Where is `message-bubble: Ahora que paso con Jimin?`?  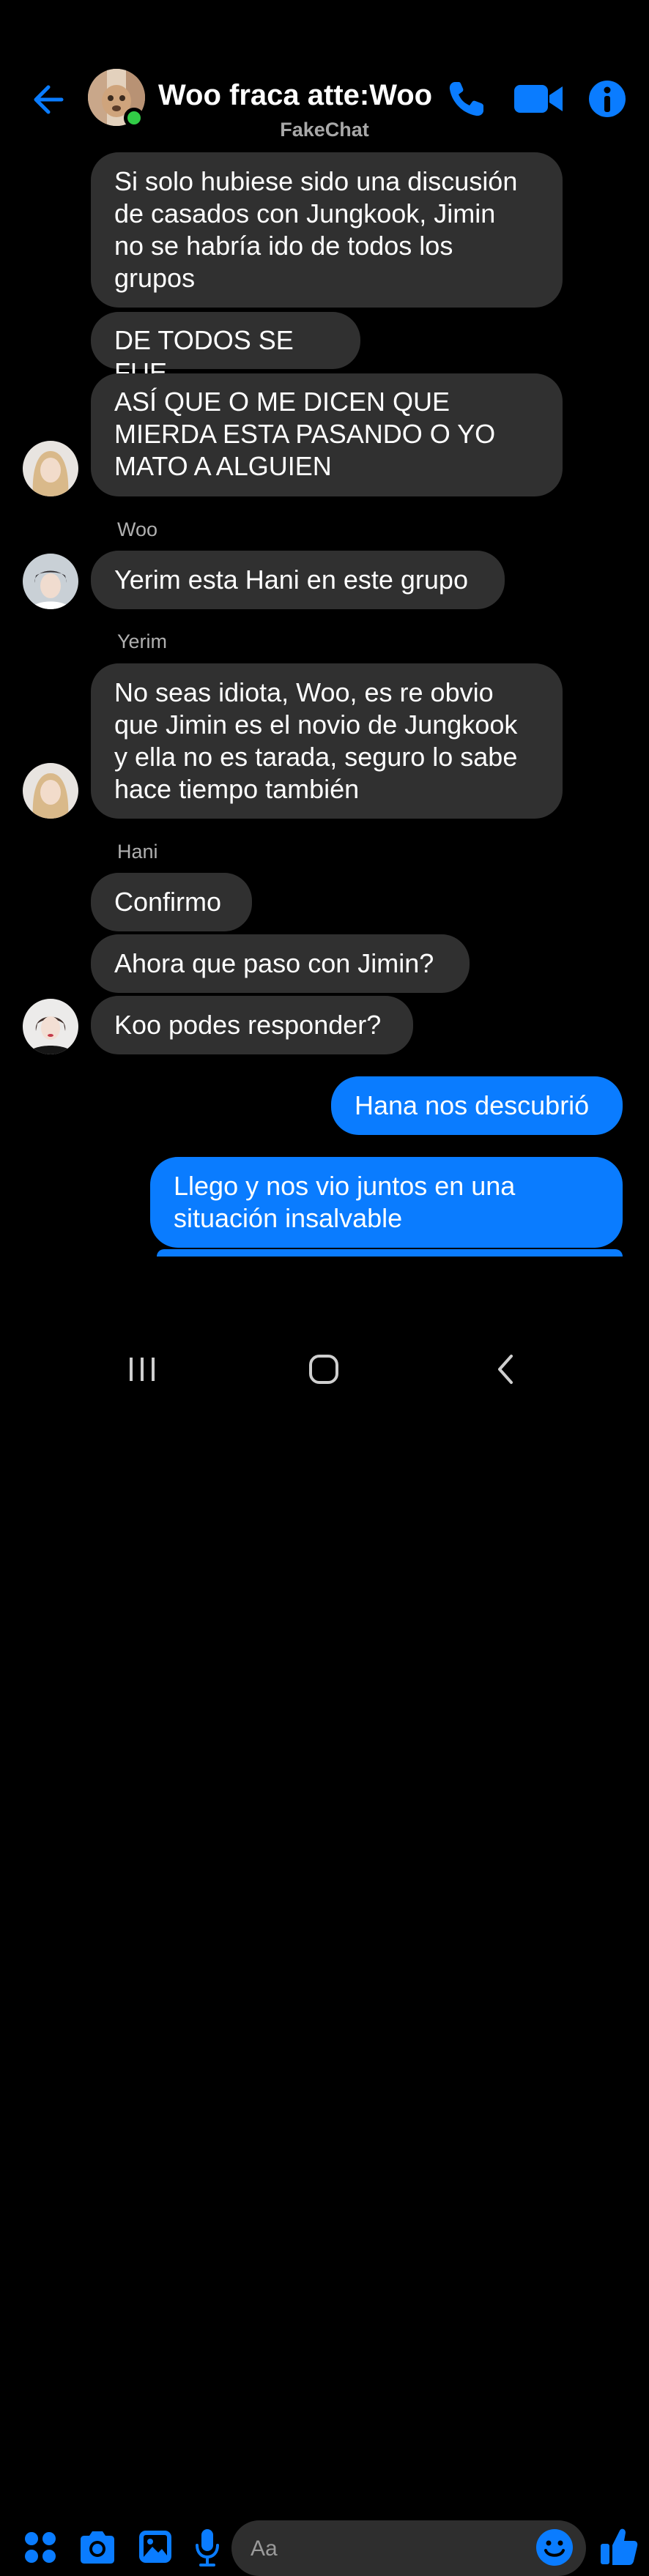
message-bubble: Ahora que paso con Jimin? is located at coordinates (280, 963).